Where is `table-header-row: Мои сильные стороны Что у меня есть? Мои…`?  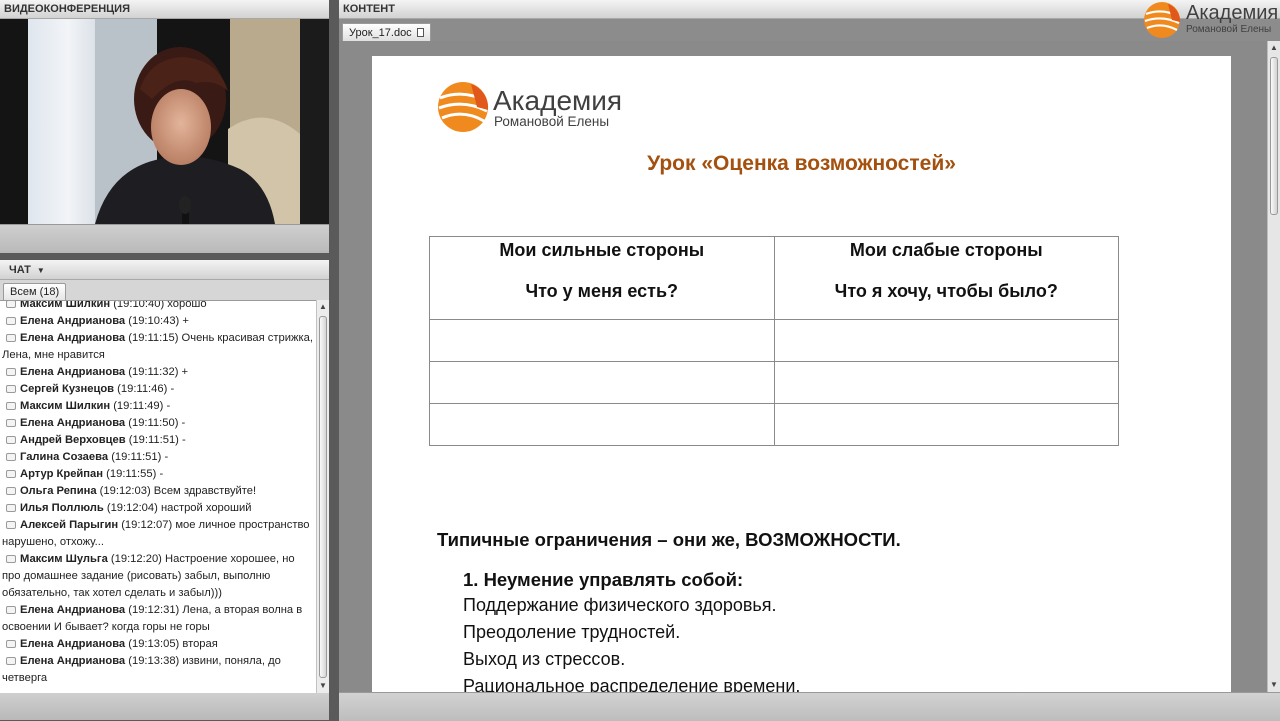
table-header-row: Мои сильные стороны Что у меня есть? Мои… is located at coordinates (774, 278).